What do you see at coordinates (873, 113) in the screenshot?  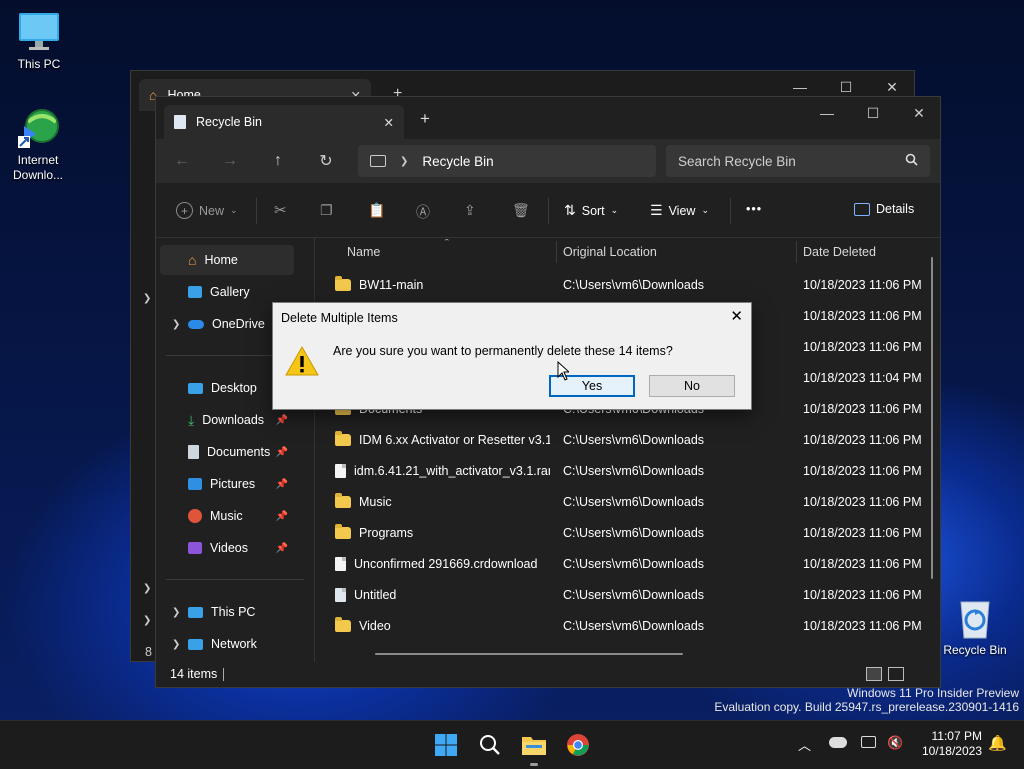 I see `maximize-button: ☐` at bounding box center [873, 113].